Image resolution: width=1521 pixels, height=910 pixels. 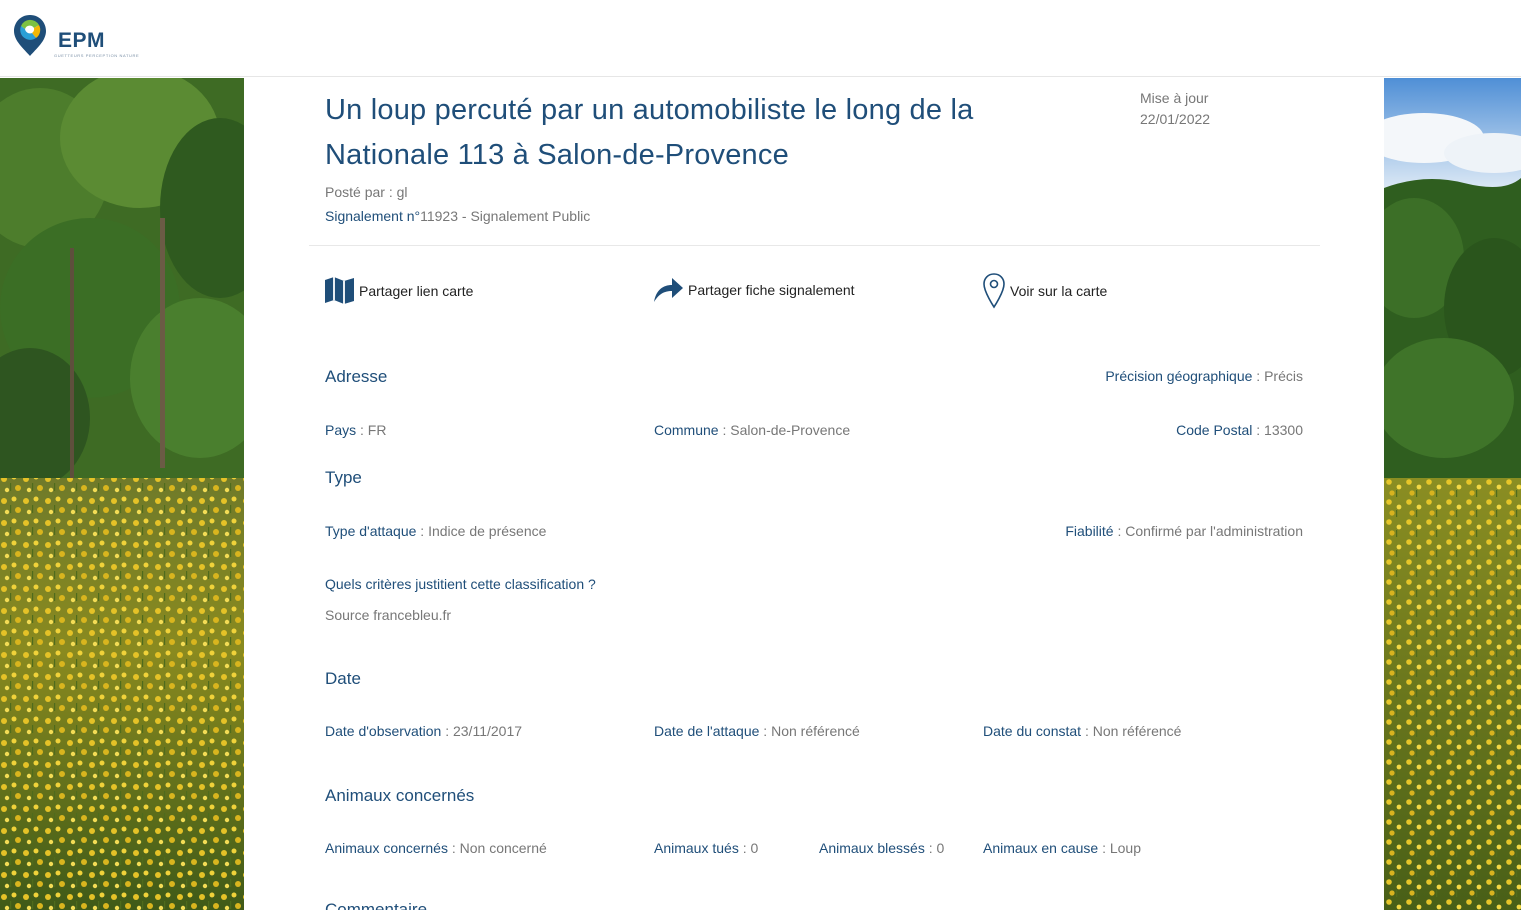 I want to click on commune-field: Commune : Salon-de-Provence, so click(x=752, y=430).